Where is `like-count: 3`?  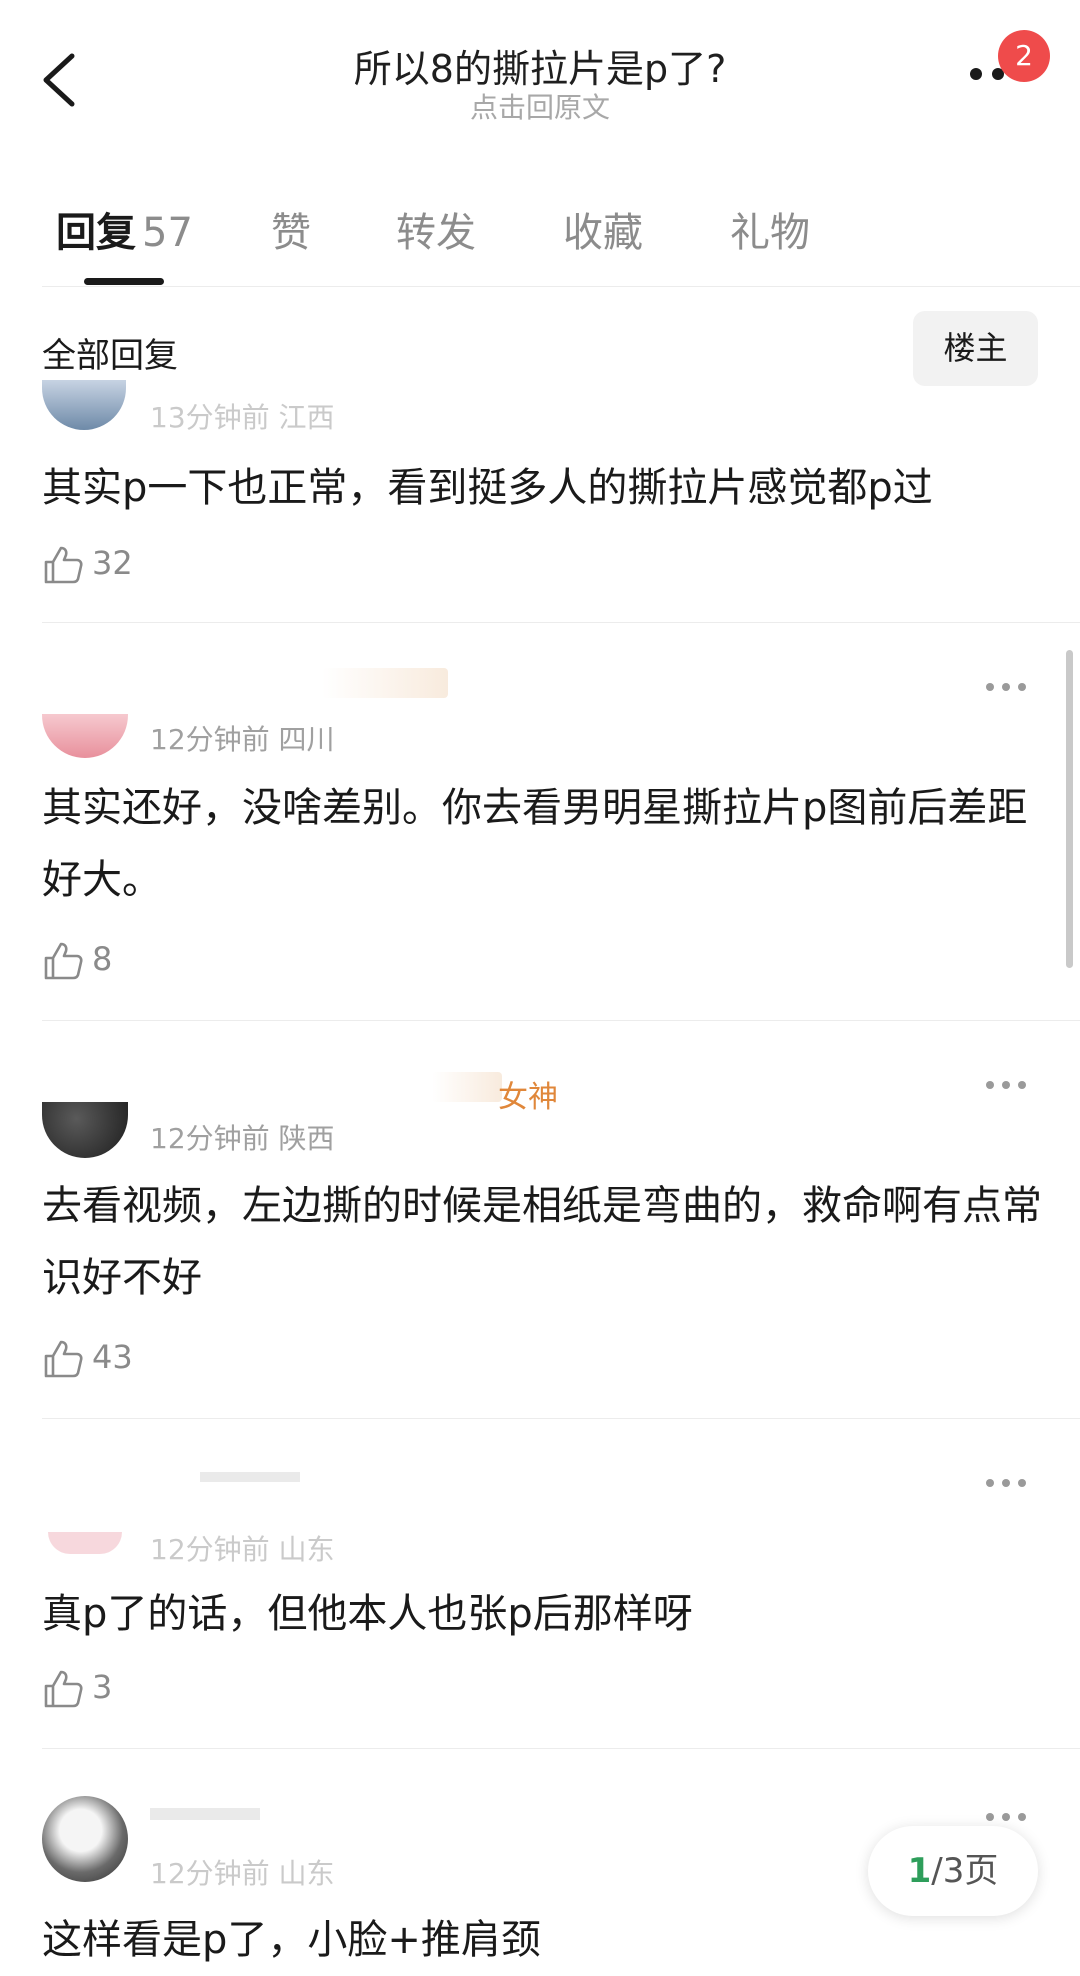 like-count: 3 is located at coordinates (102, 1687).